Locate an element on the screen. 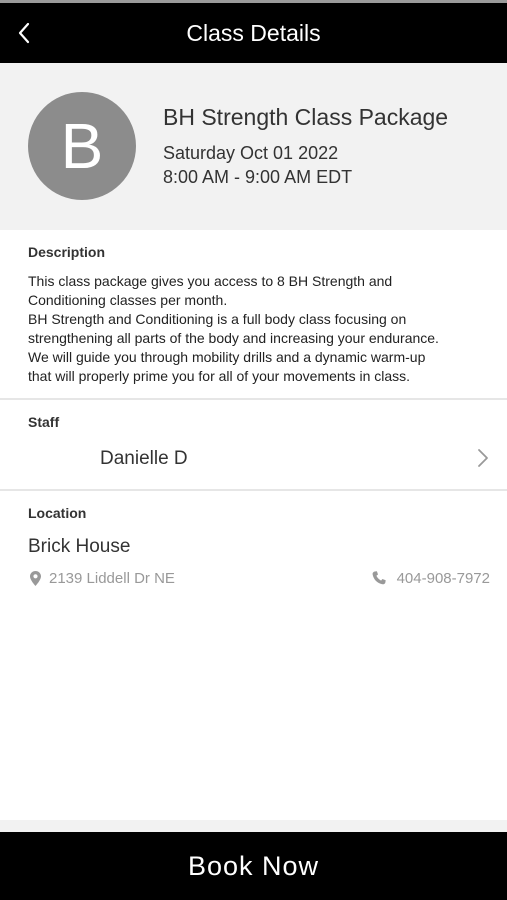 This screenshot has height=900, width=507. map-pin-icon is located at coordinates (35, 578).